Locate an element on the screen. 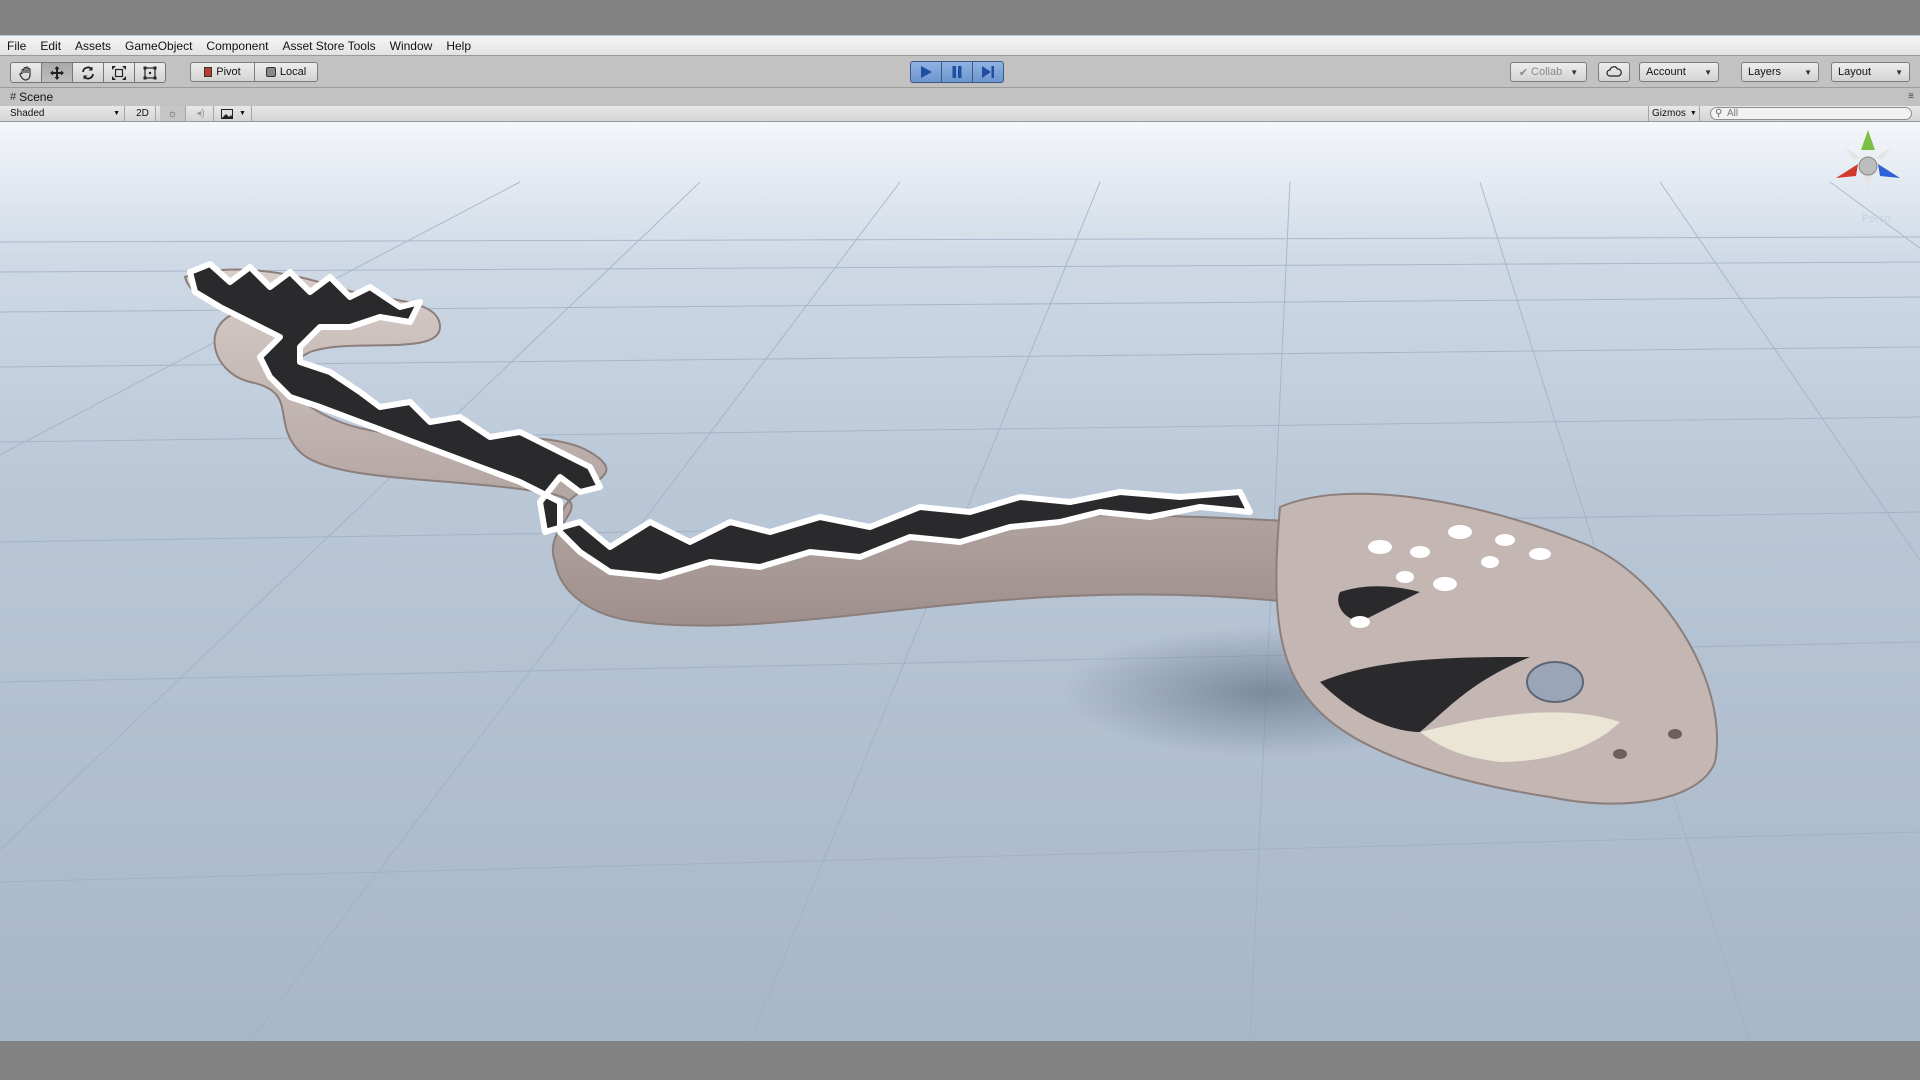 The height and width of the screenshot is (1080, 1920). menu-file: File is located at coordinates (16, 46).